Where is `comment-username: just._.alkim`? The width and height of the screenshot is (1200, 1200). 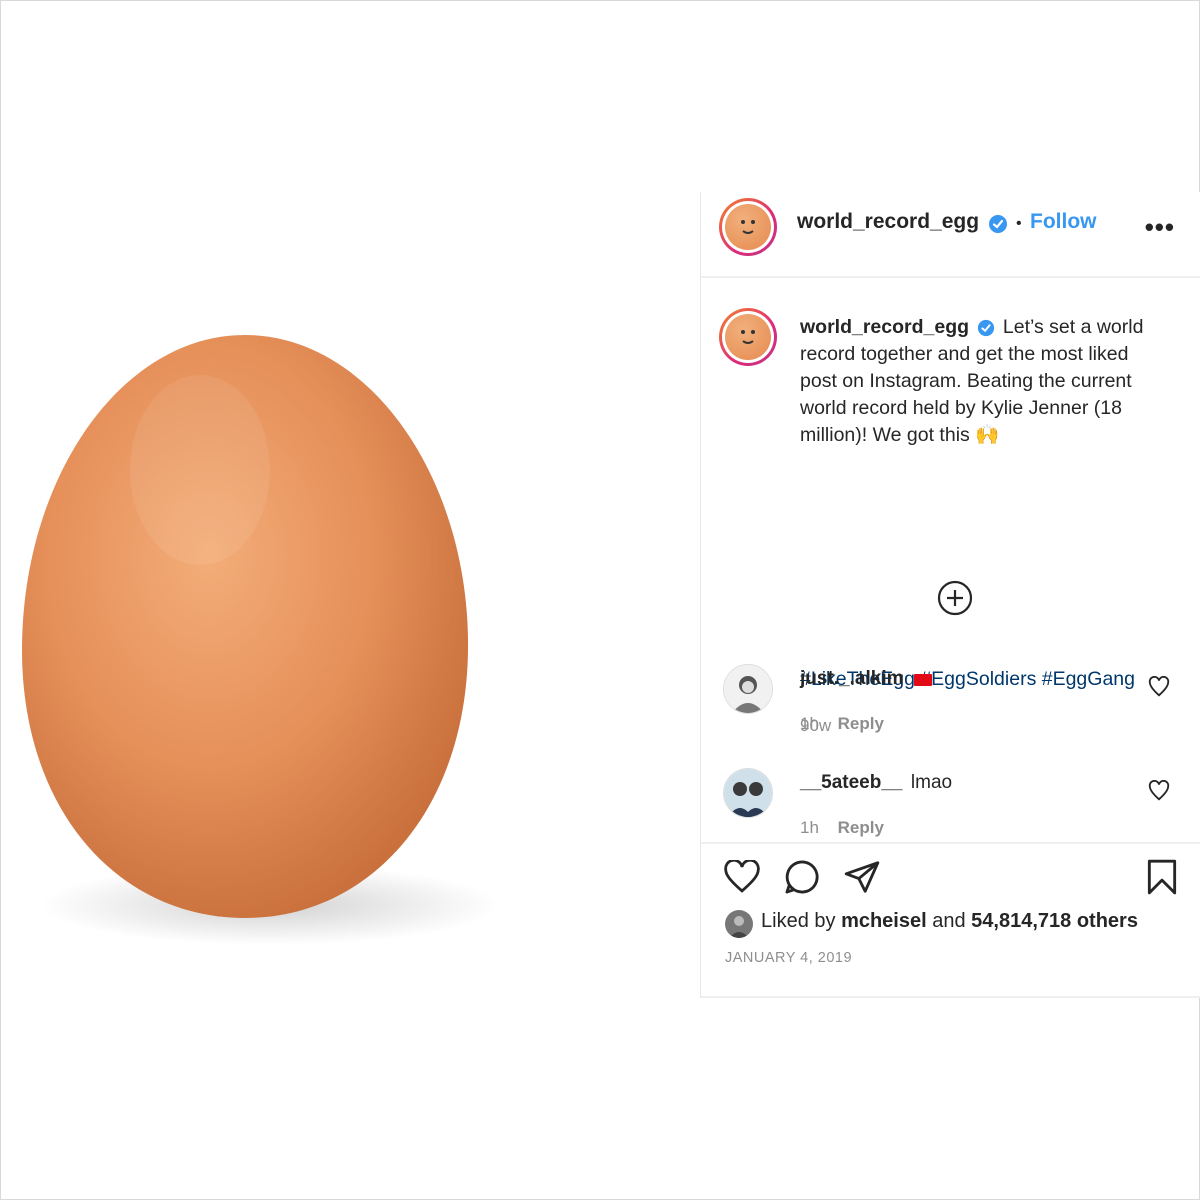
comment-username: just._.alkim is located at coordinates (852, 678).